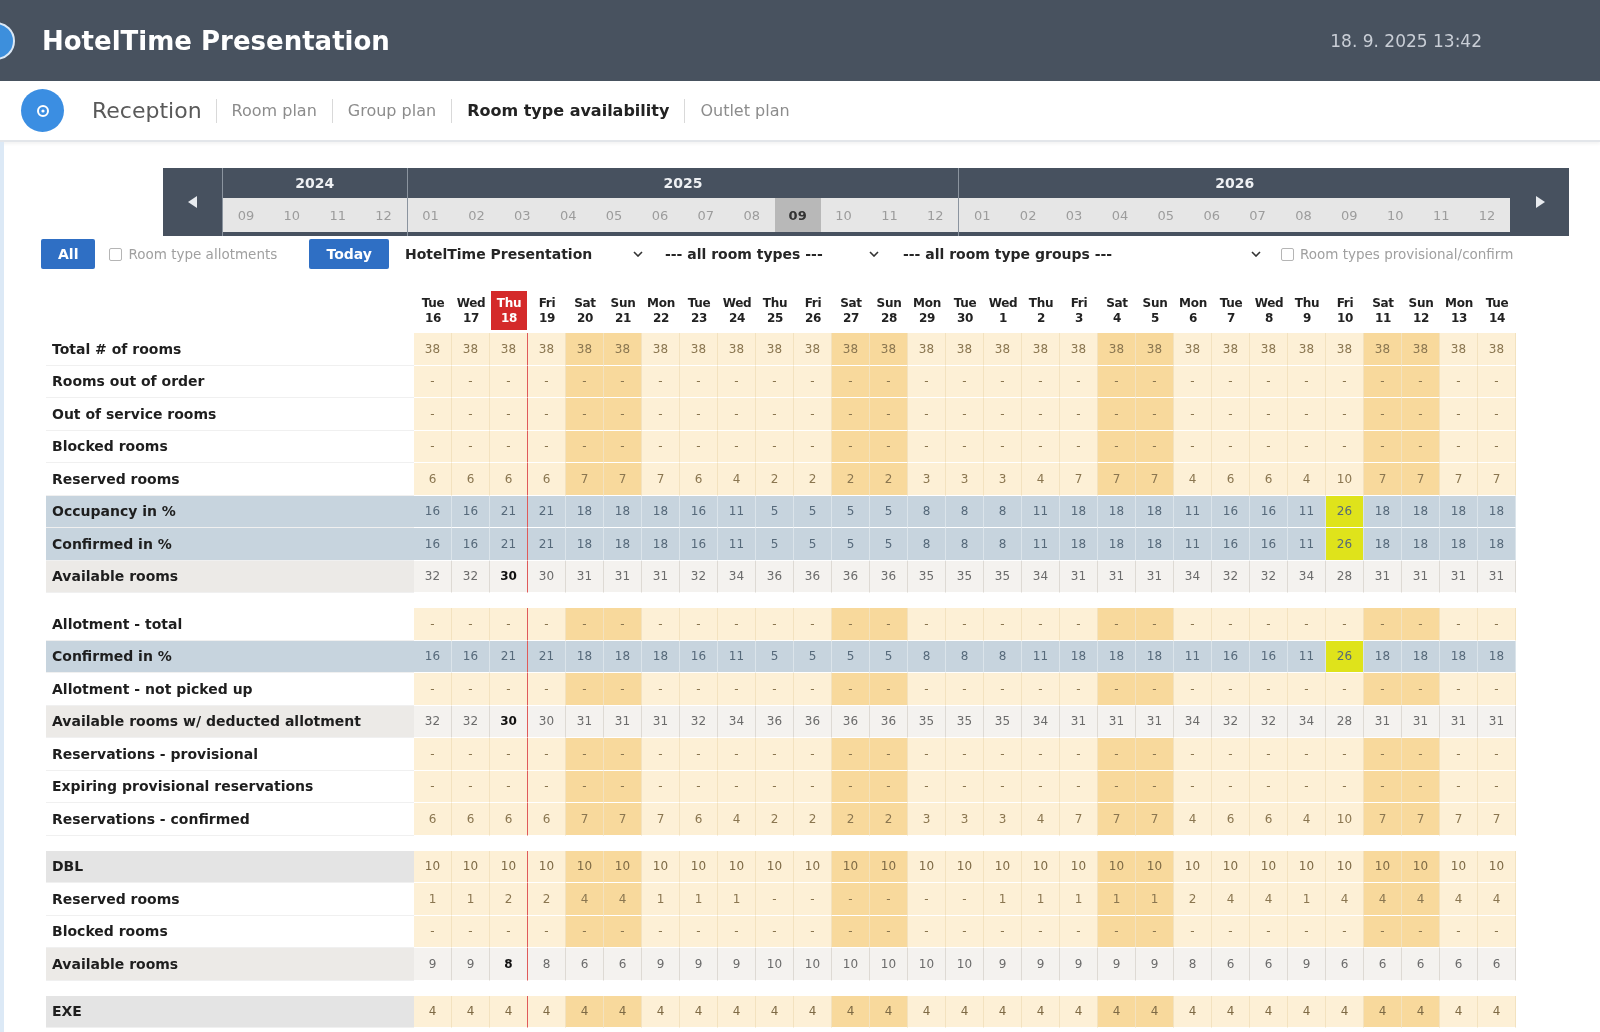 Image resolution: width=1600 pixels, height=1032 pixels. What do you see at coordinates (568, 110) in the screenshot?
I see `nav-tab: Room type availability` at bounding box center [568, 110].